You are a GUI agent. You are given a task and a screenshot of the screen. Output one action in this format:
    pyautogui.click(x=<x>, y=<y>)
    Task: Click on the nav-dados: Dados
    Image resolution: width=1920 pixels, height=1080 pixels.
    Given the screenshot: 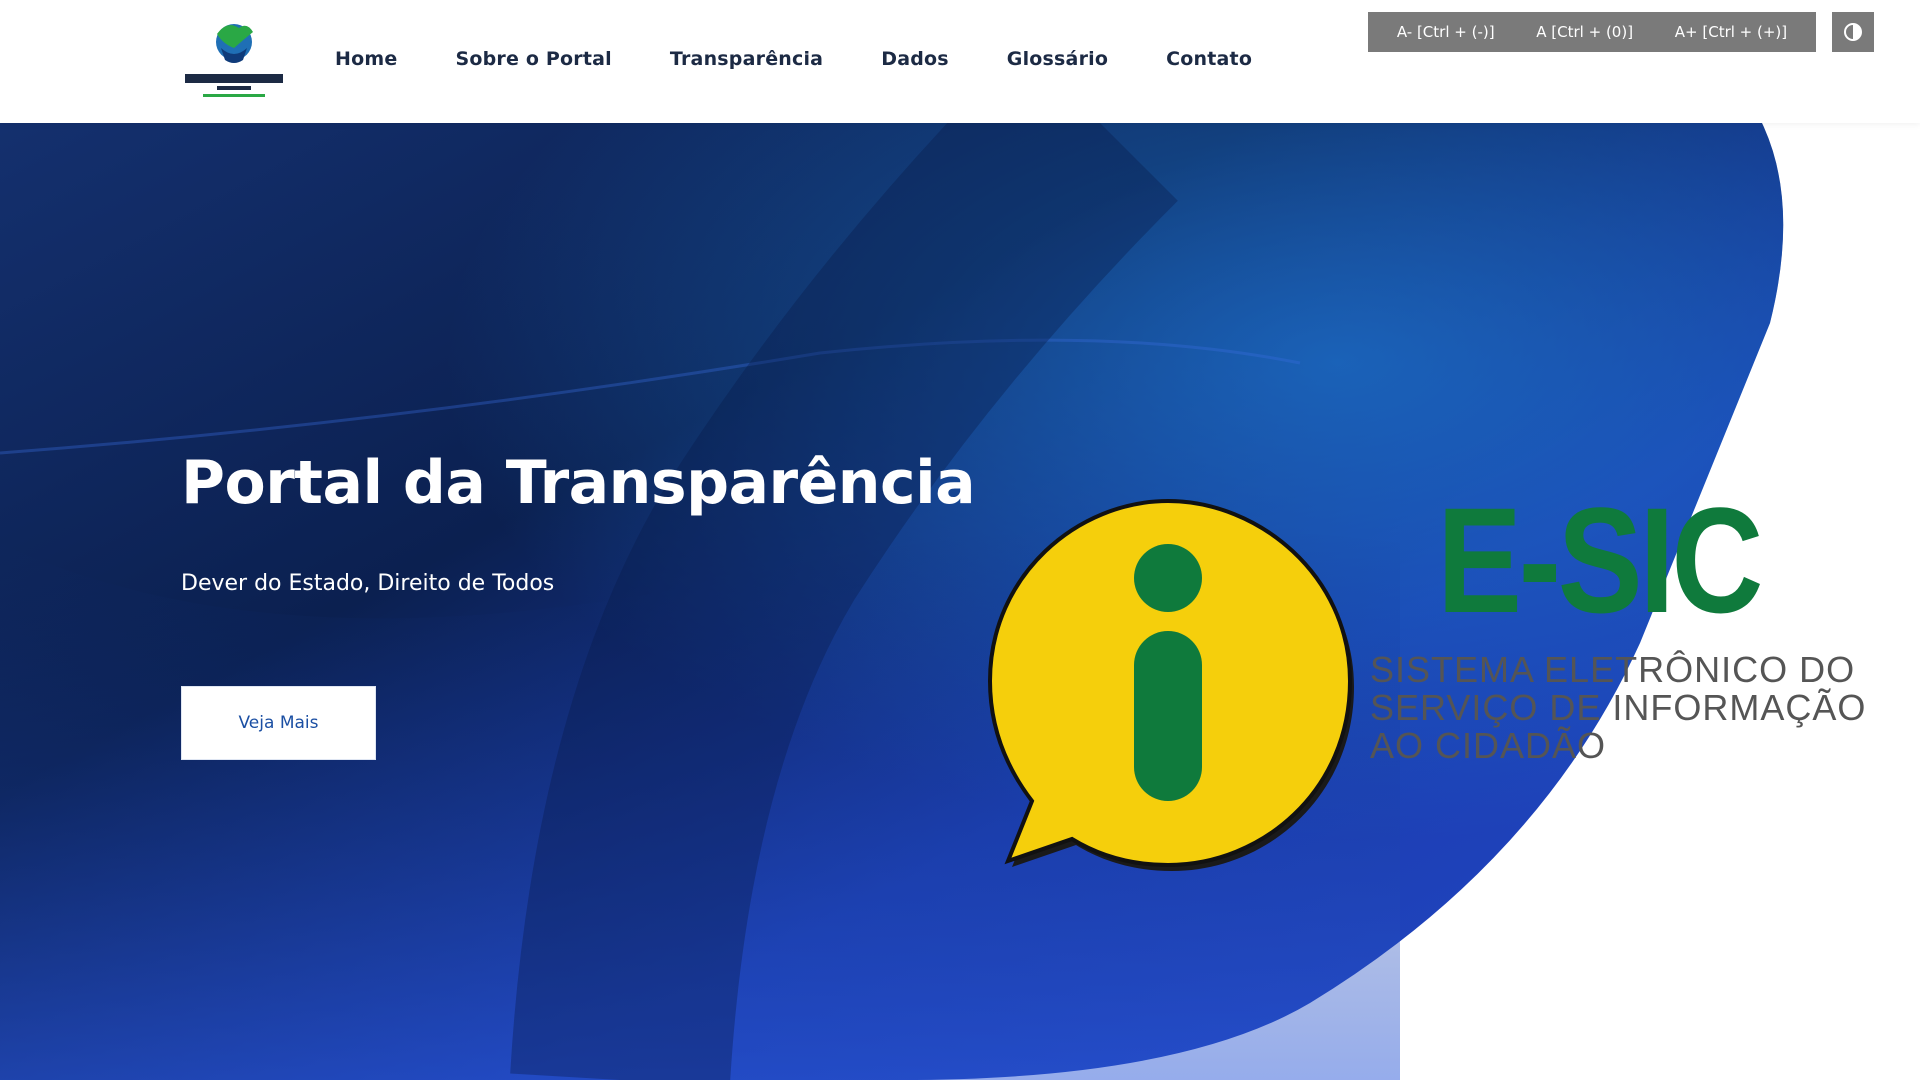 What is the action you would take?
    pyautogui.click(x=915, y=59)
    